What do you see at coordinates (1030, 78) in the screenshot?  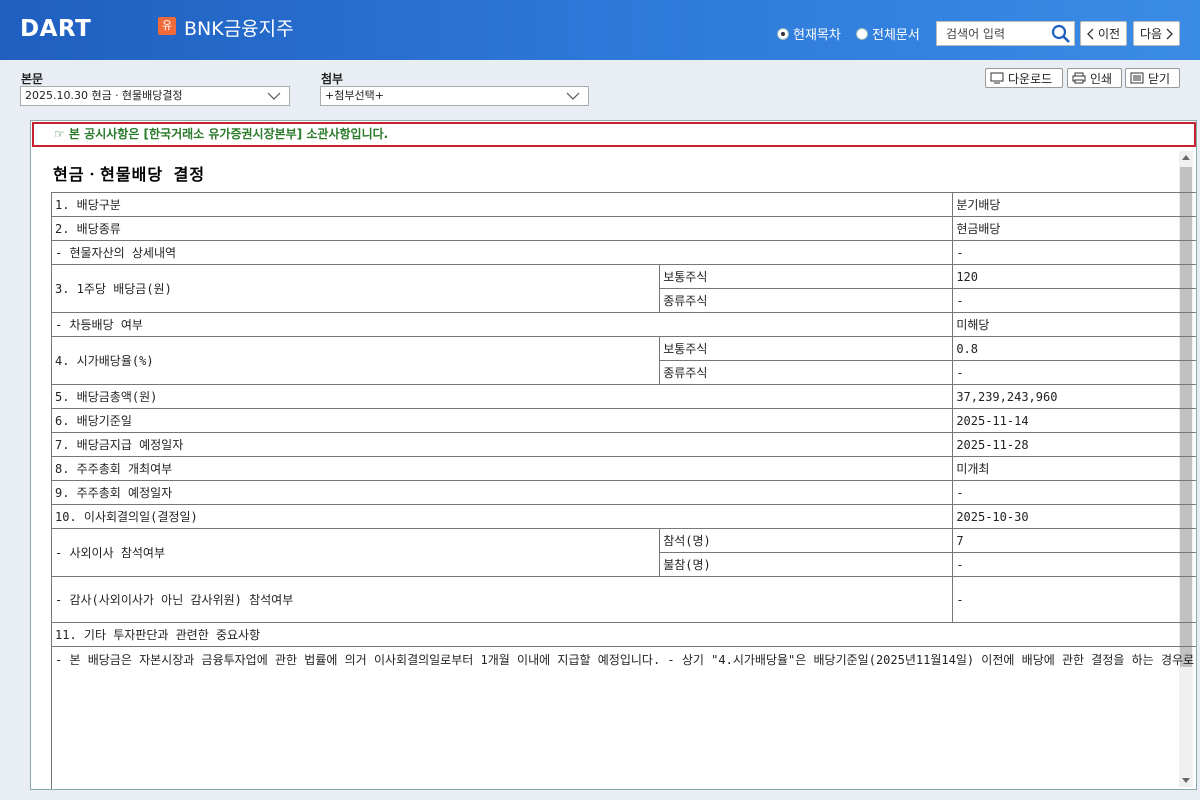 I see `download-label: 다운로드` at bounding box center [1030, 78].